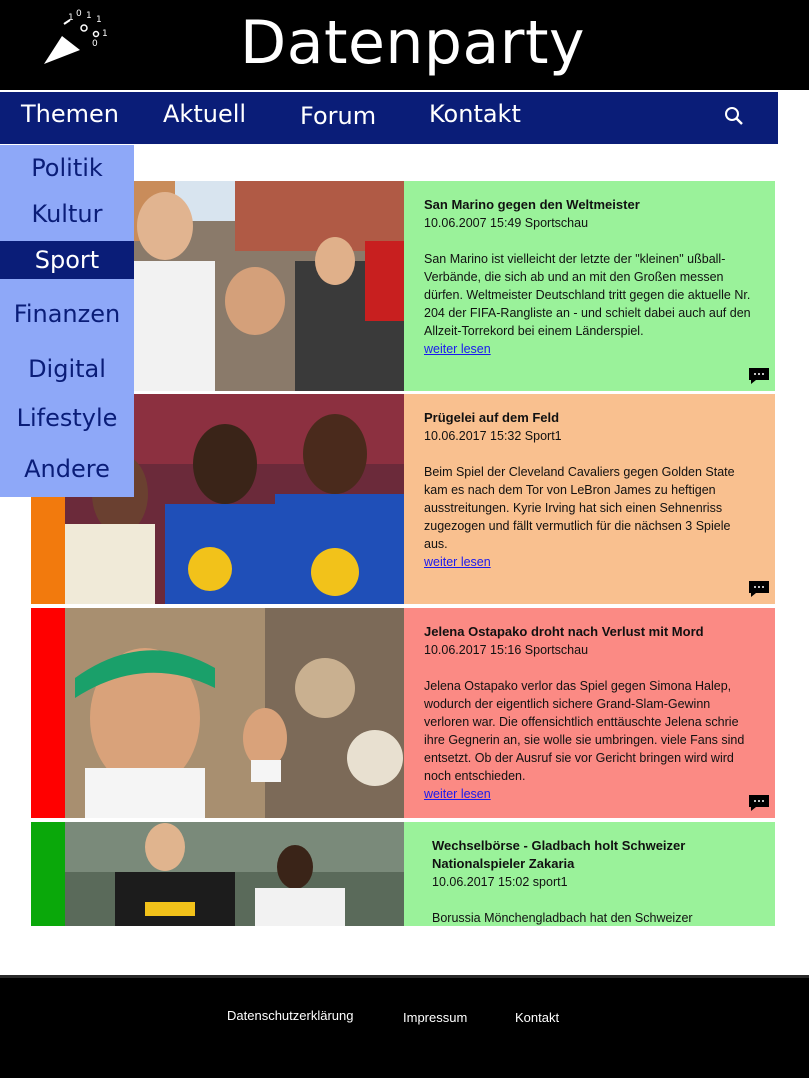 The width and height of the screenshot is (809, 1078). I want to click on nav-item-themen: Themen, so click(70, 114).